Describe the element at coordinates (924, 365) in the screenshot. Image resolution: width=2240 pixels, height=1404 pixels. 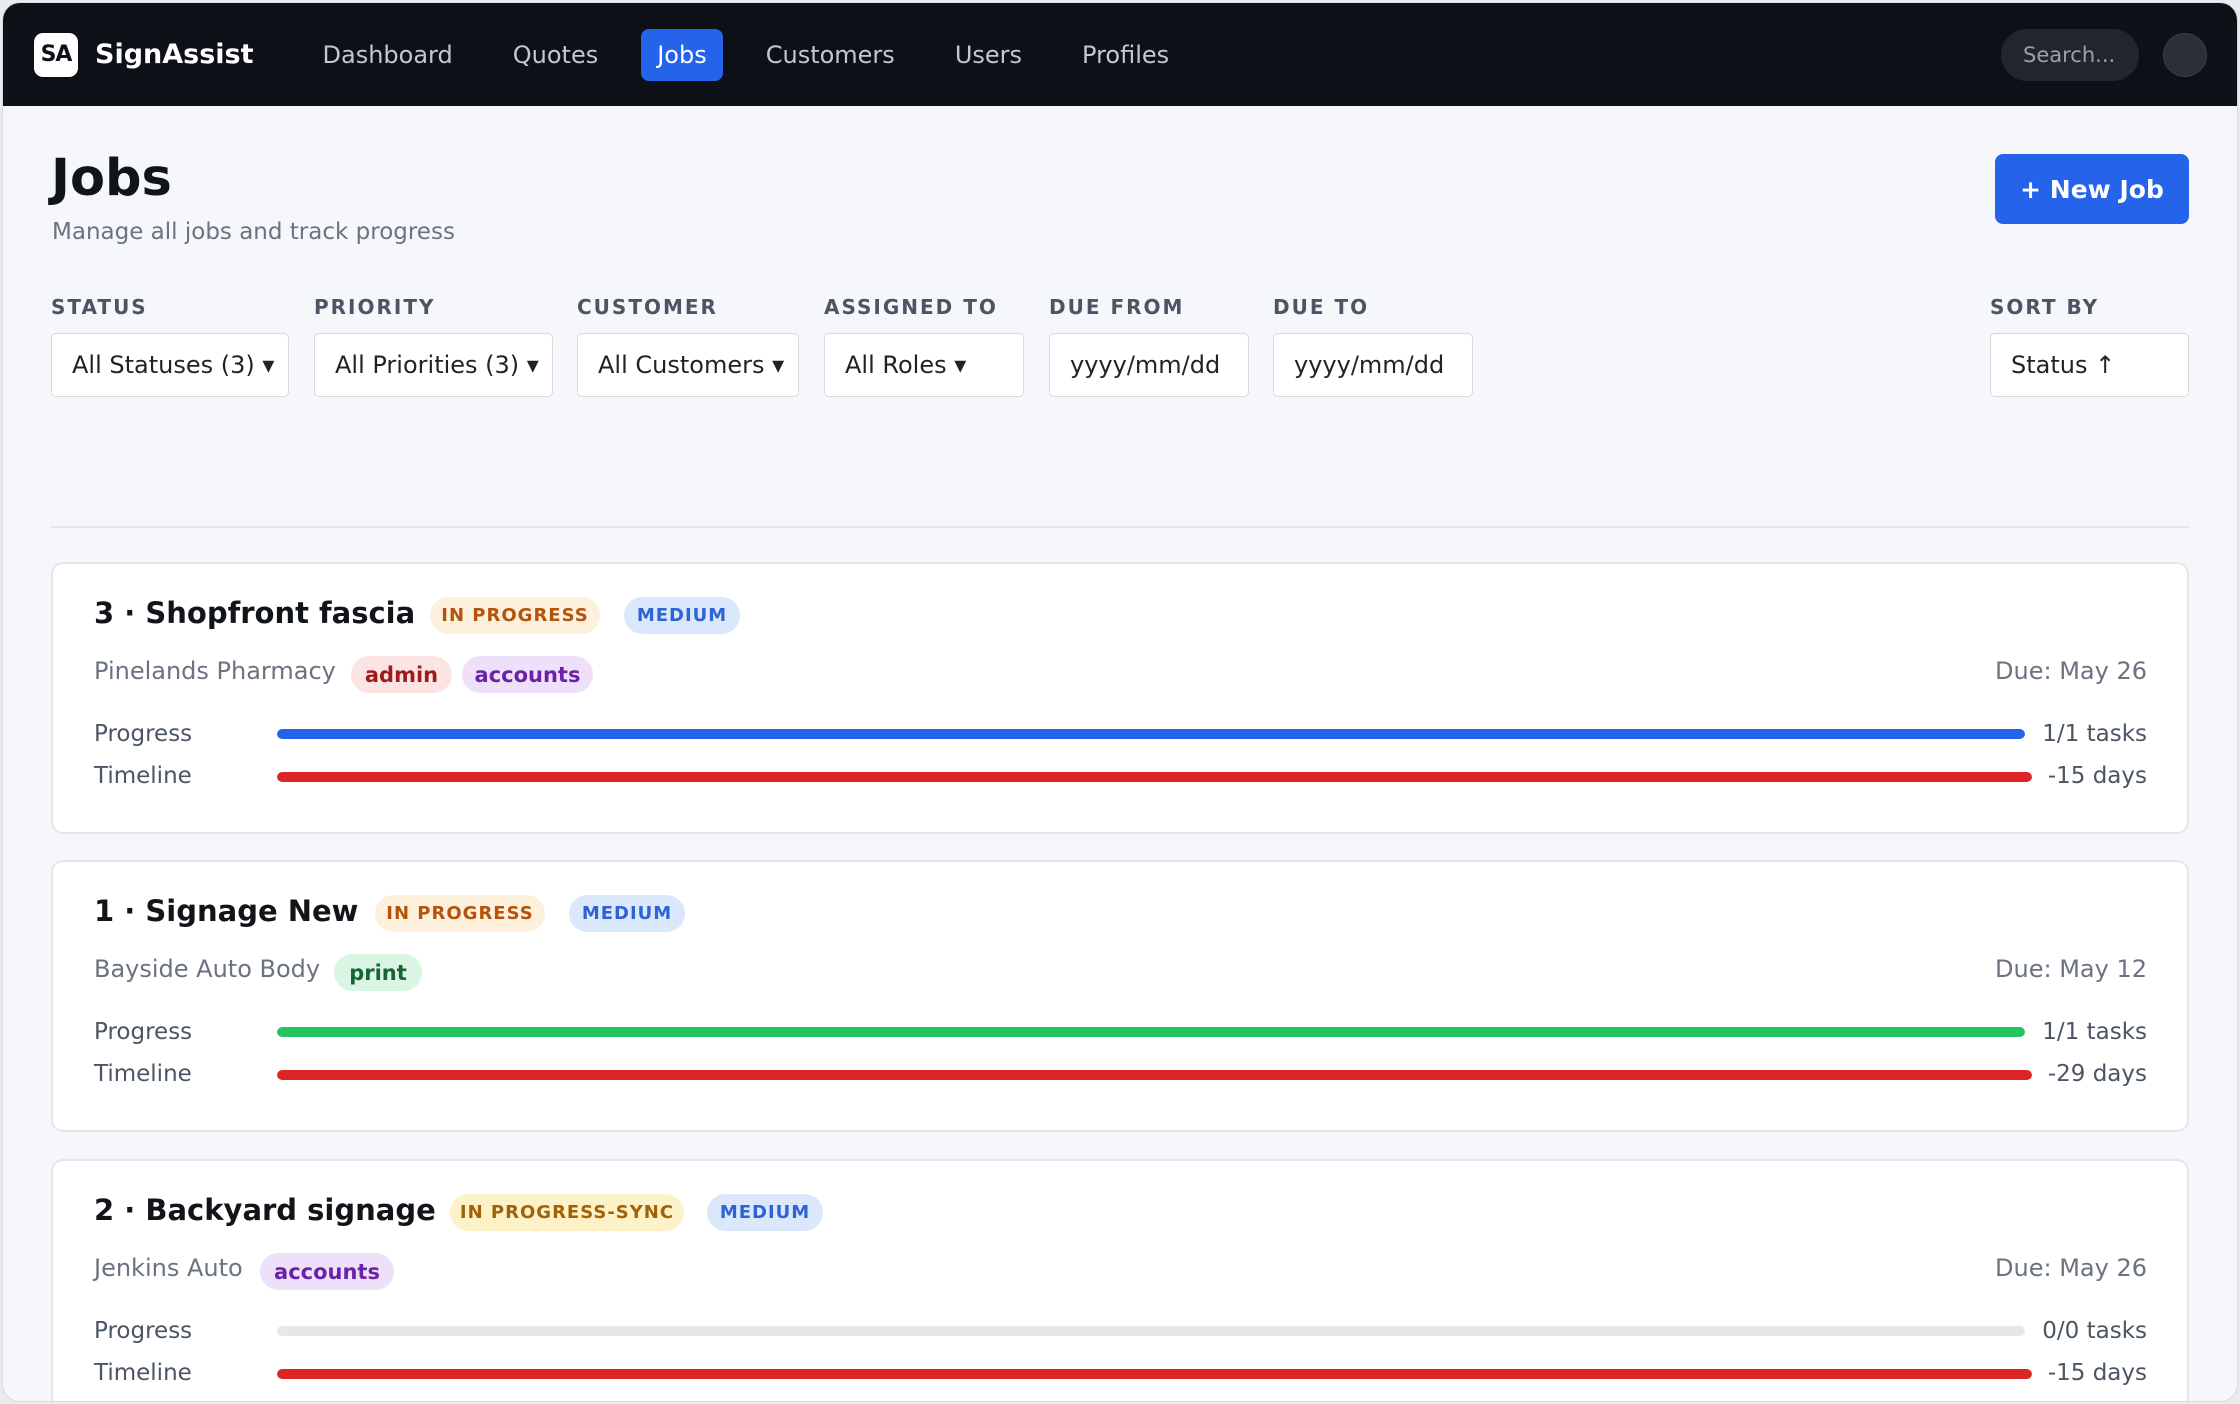
I see `assigned-select: All Roles ▾` at that location.